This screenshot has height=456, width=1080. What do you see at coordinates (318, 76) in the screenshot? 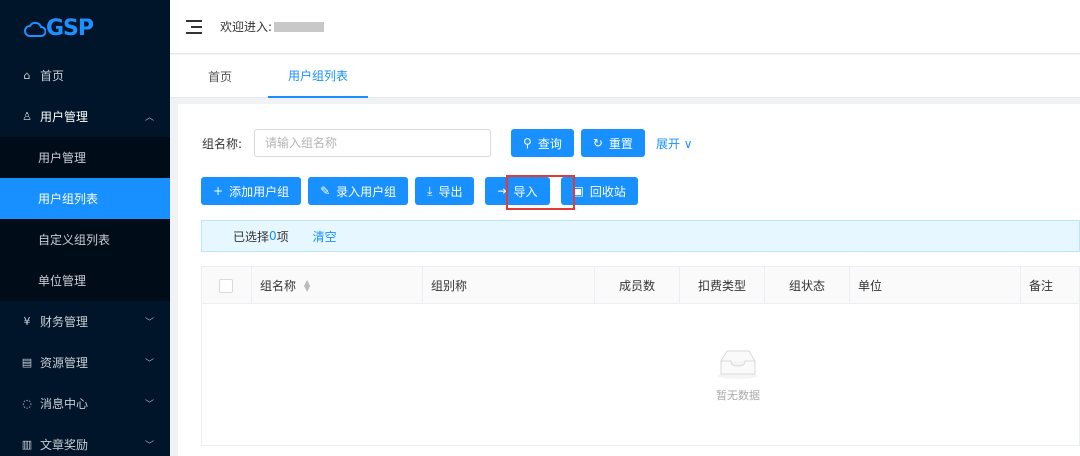
I see `tab-user-group-list: 用户组列表` at bounding box center [318, 76].